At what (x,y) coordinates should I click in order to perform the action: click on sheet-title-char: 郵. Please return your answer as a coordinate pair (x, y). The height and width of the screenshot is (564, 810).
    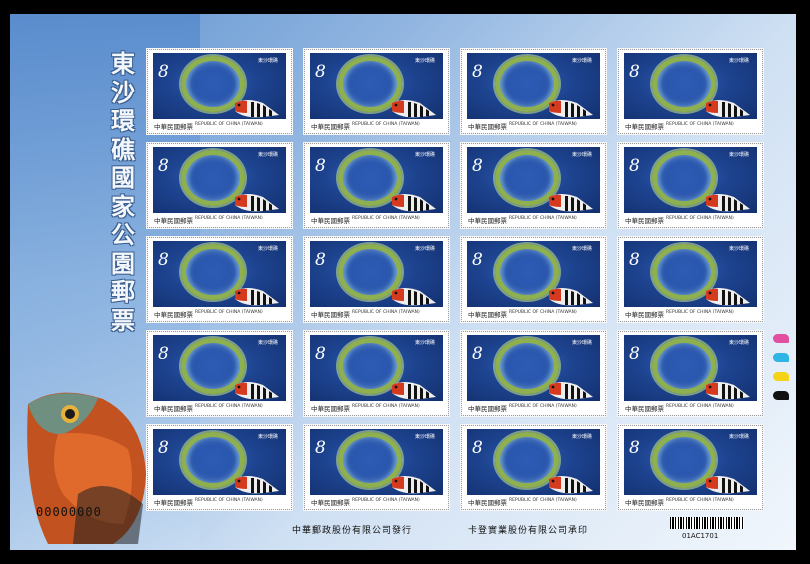
    Looking at the image, I should click on (123, 291).